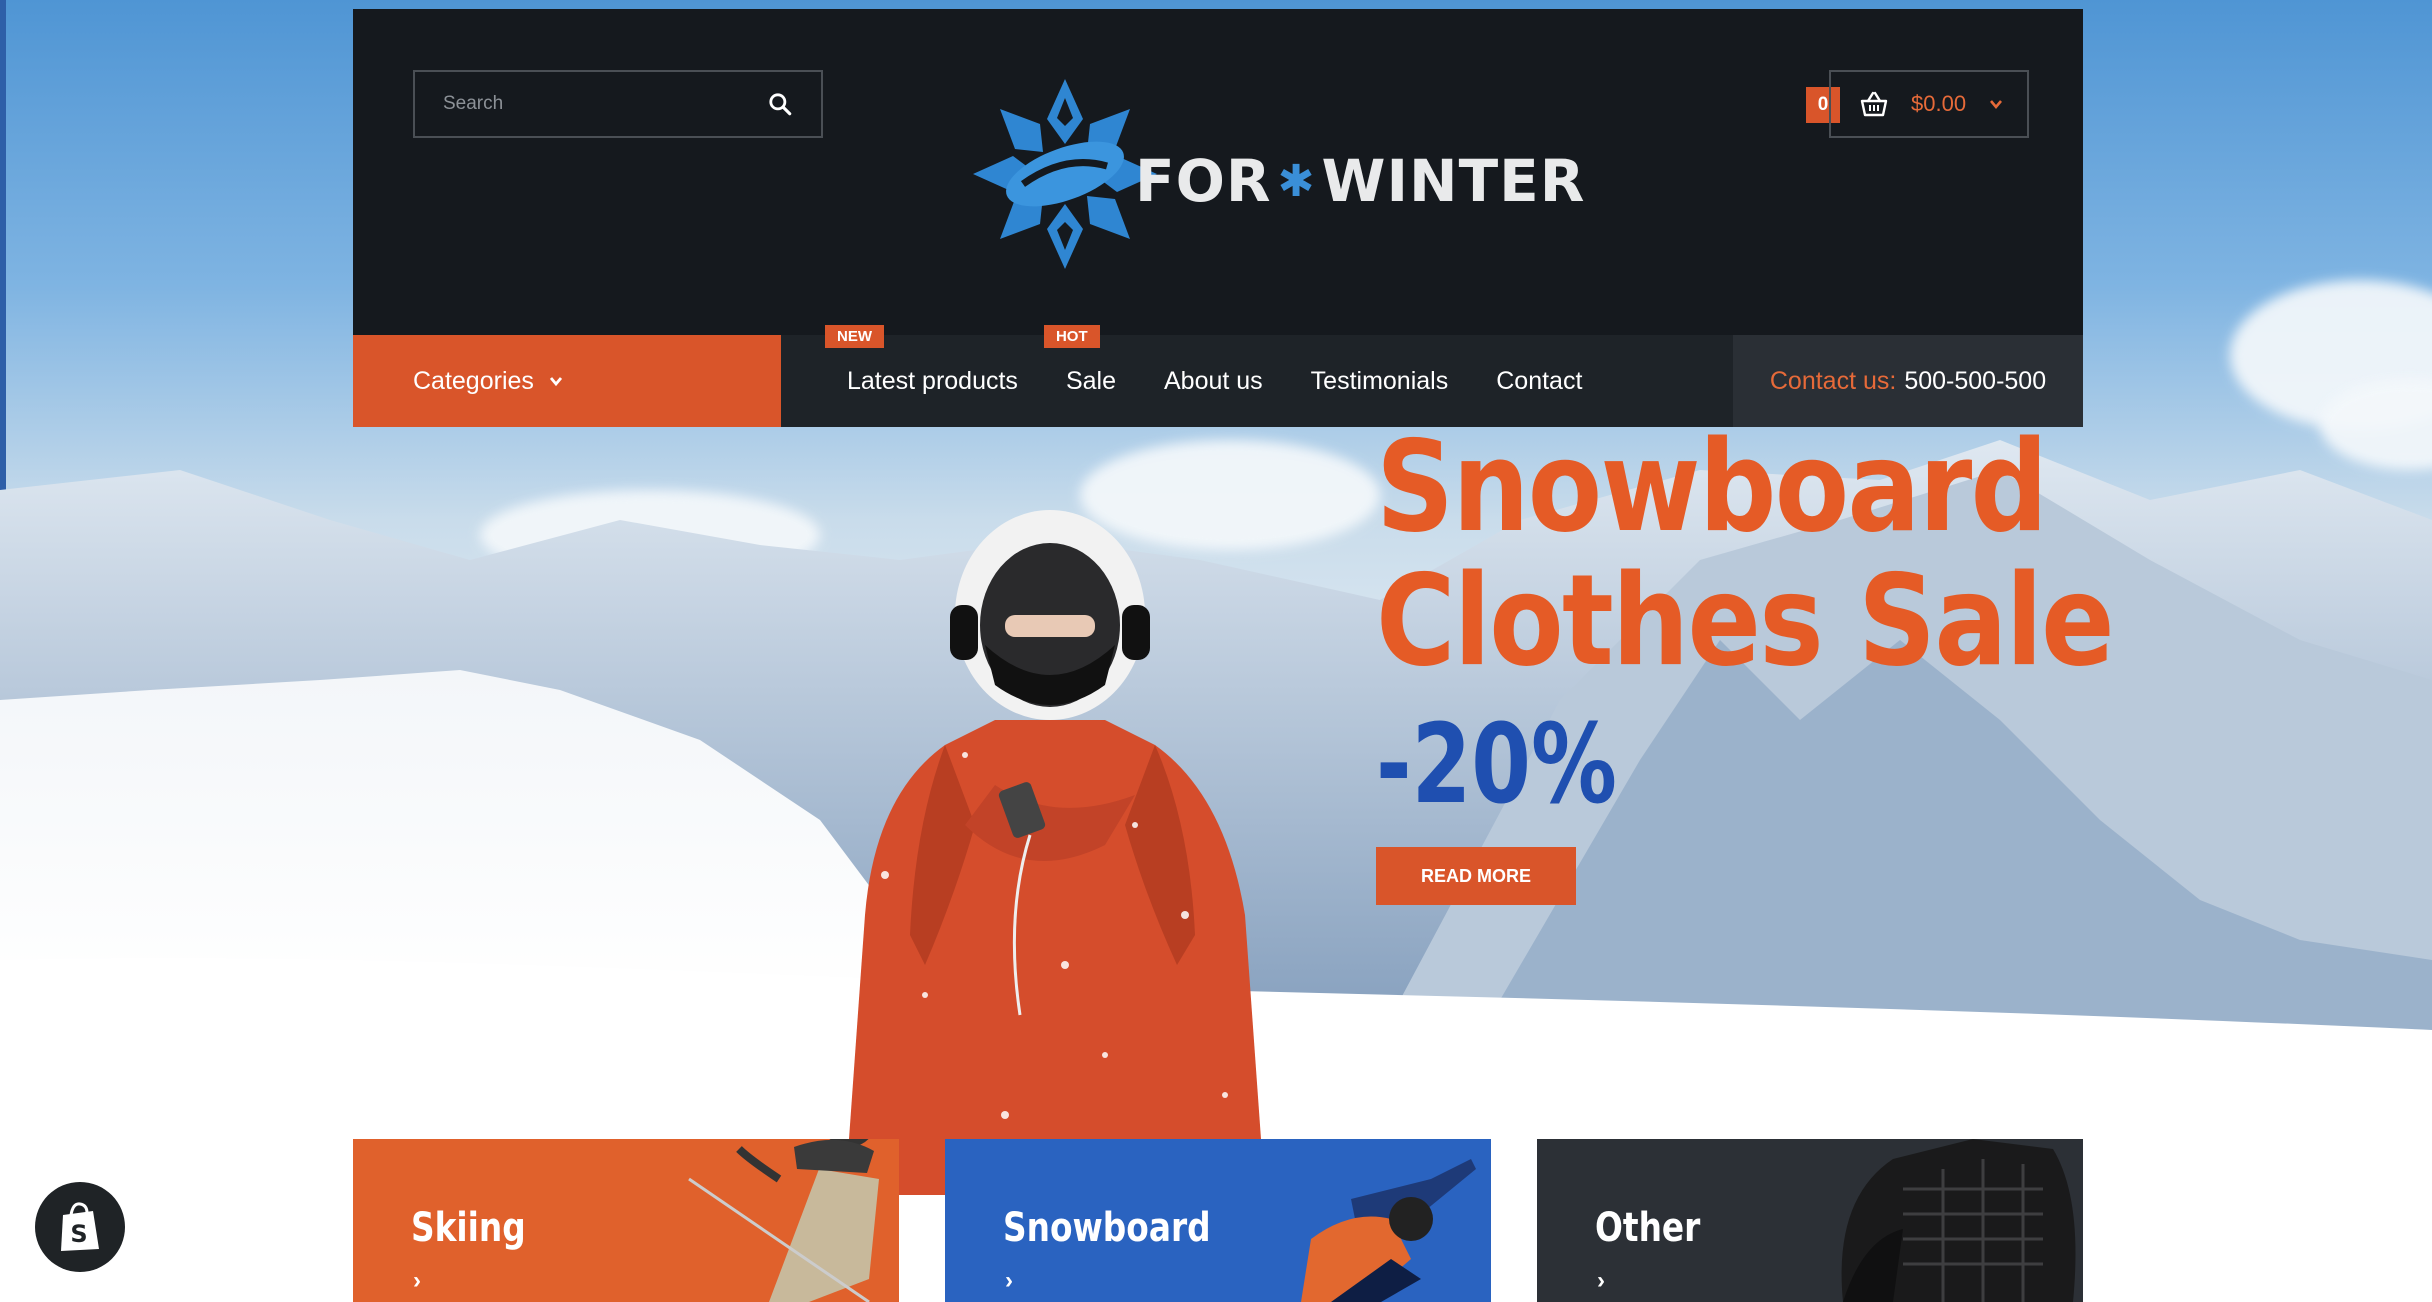 The height and width of the screenshot is (1302, 2432). What do you see at coordinates (1874, 104) in the screenshot?
I see `basket-icon` at bounding box center [1874, 104].